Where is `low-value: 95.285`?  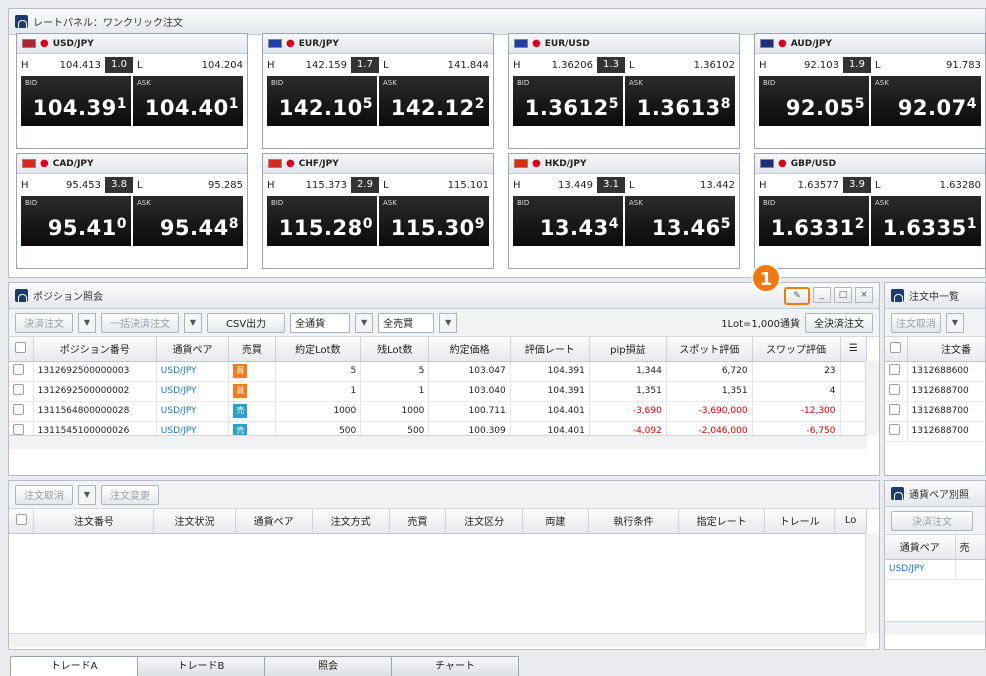
low-value: 95.285 is located at coordinates (225, 185).